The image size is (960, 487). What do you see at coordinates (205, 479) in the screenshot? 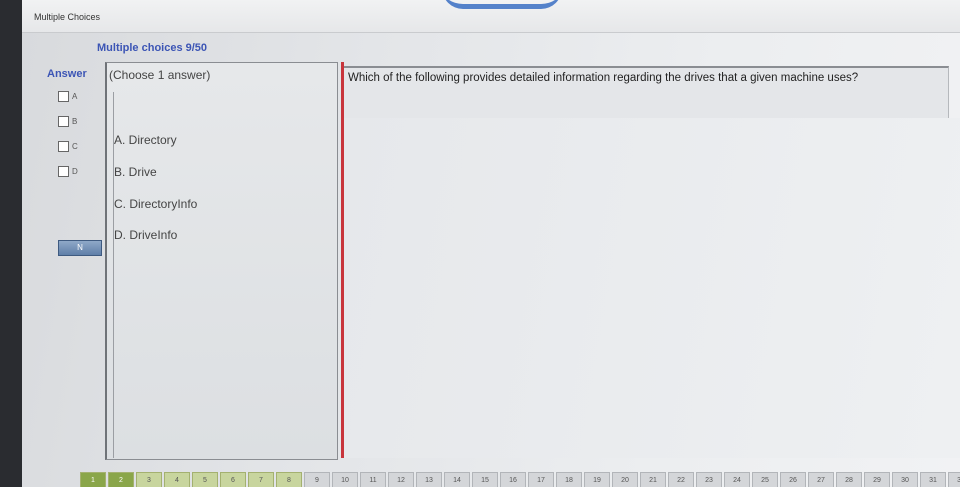
I see `page-button: 5` at bounding box center [205, 479].